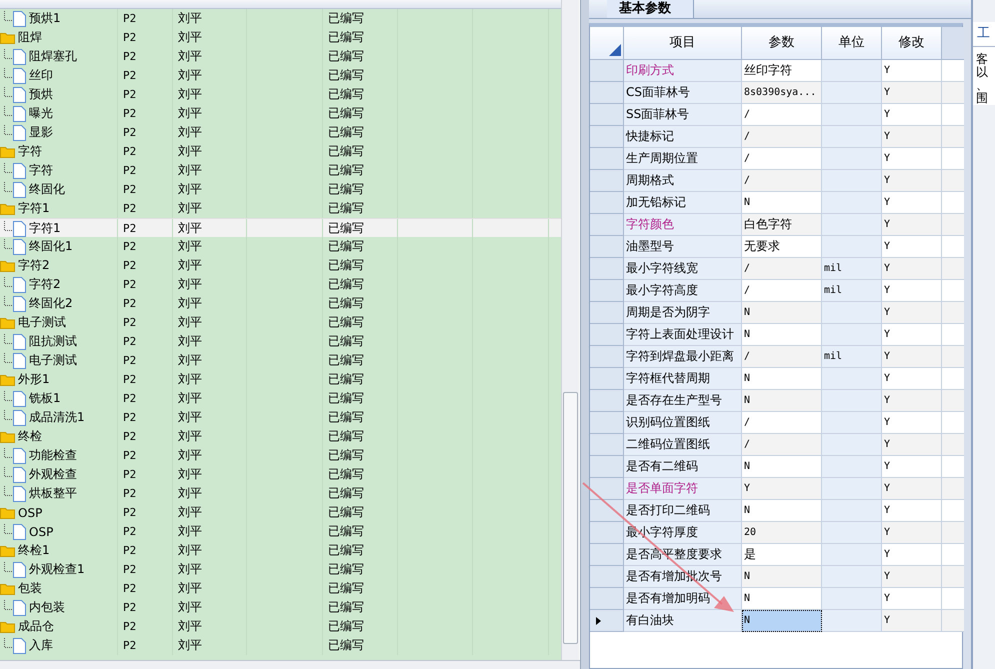  I want to click on step-name: 成品仓, so click(36, 626).